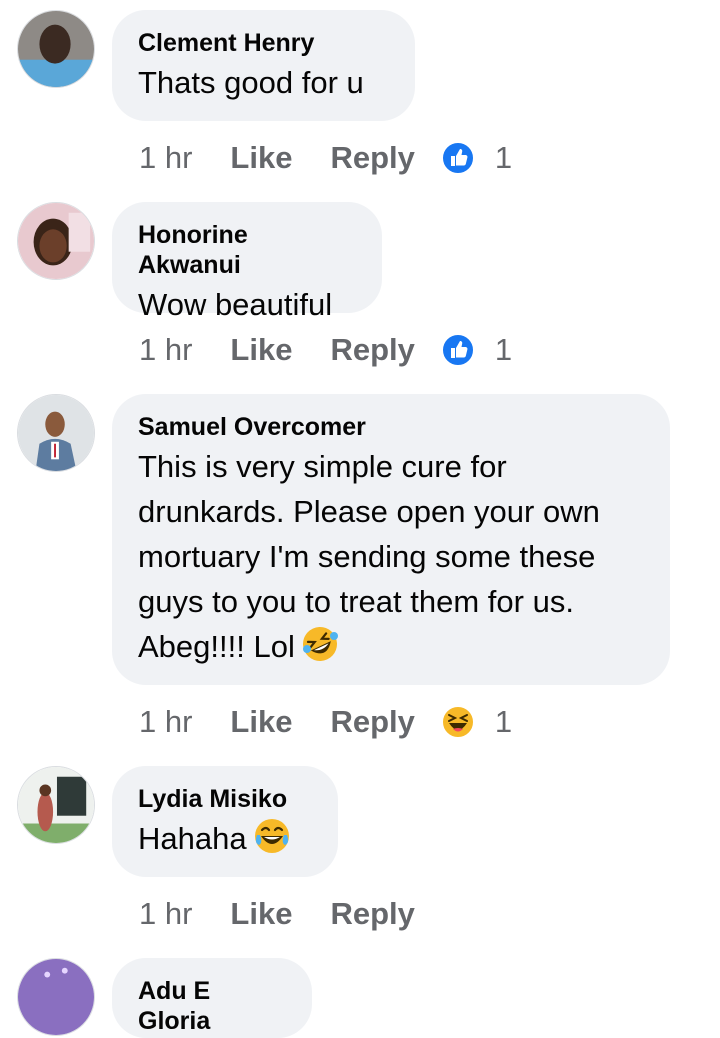  I want to click on comment-bubble: Adu E Gloria, so click(212, 998).